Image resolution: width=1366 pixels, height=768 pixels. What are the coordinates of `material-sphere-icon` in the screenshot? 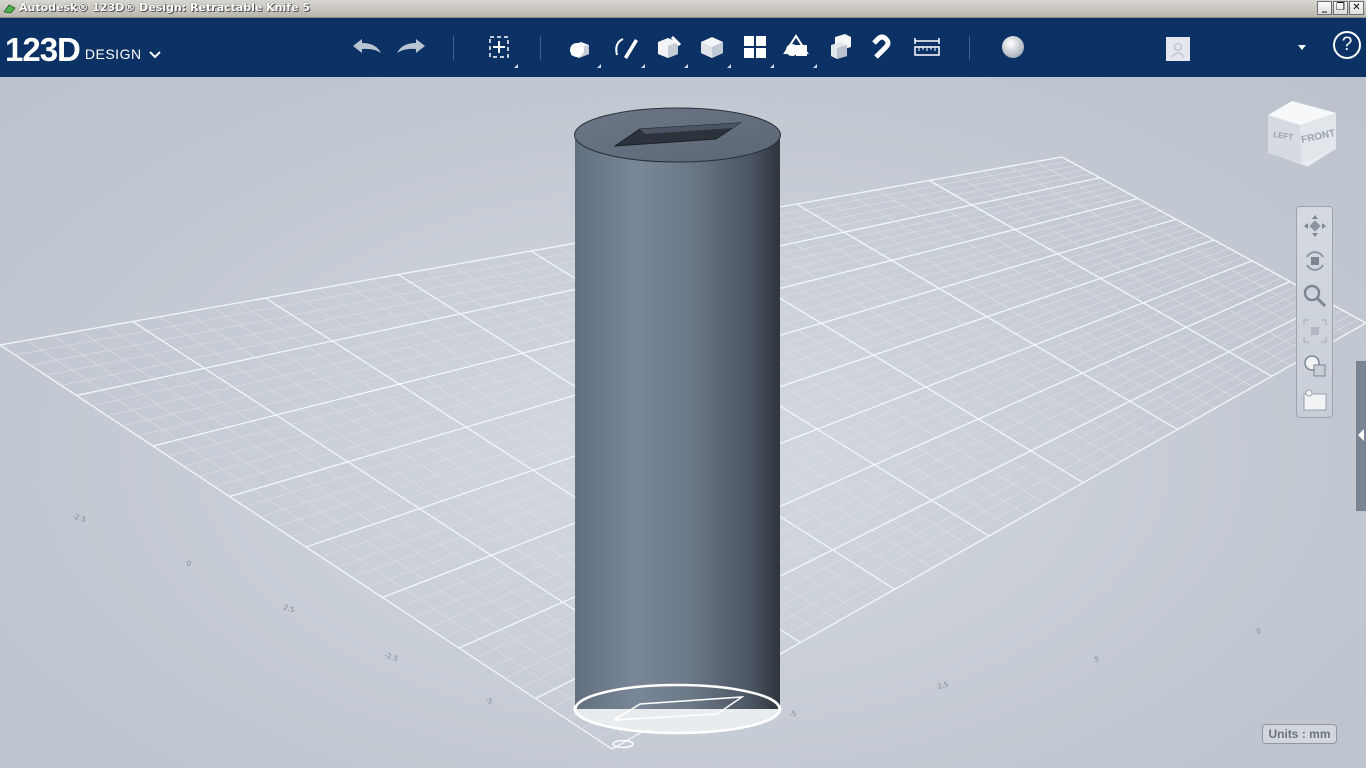 It's located at (1013, 47).